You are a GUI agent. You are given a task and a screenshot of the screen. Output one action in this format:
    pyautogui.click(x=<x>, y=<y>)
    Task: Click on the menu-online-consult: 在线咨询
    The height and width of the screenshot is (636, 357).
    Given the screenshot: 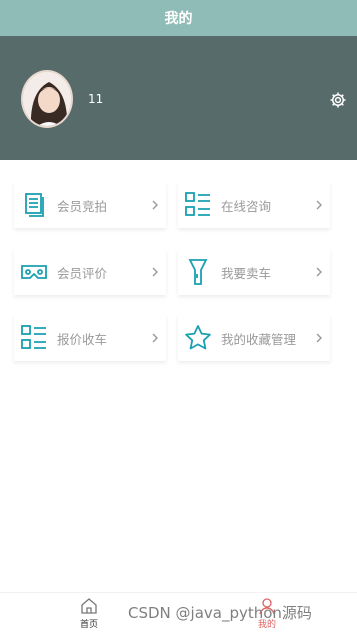 What is the action you would take?
    pyautogui.click(x=254, y=205)
    